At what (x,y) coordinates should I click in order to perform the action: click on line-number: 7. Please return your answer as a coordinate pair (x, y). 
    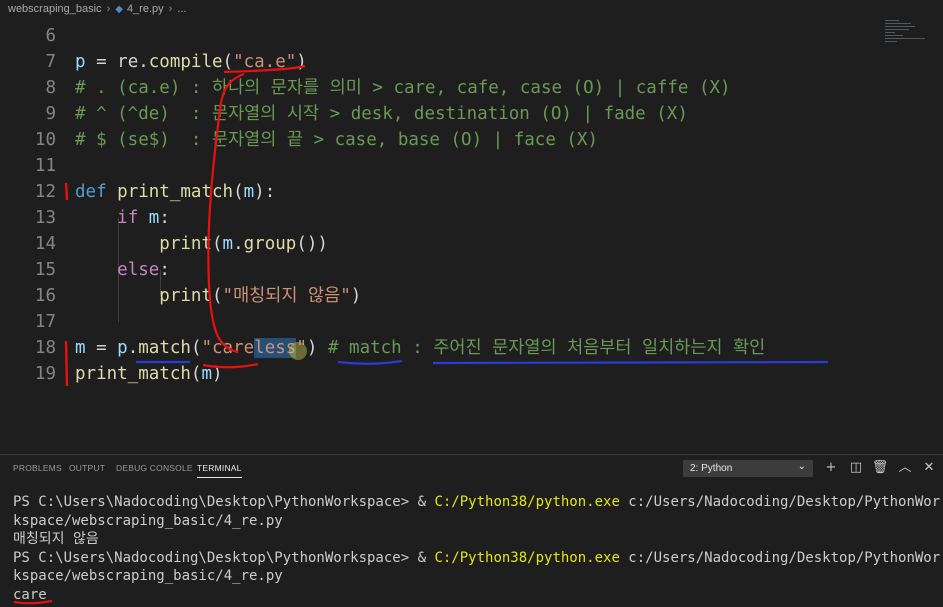
    Looking at the image, I should click on (50, 62).